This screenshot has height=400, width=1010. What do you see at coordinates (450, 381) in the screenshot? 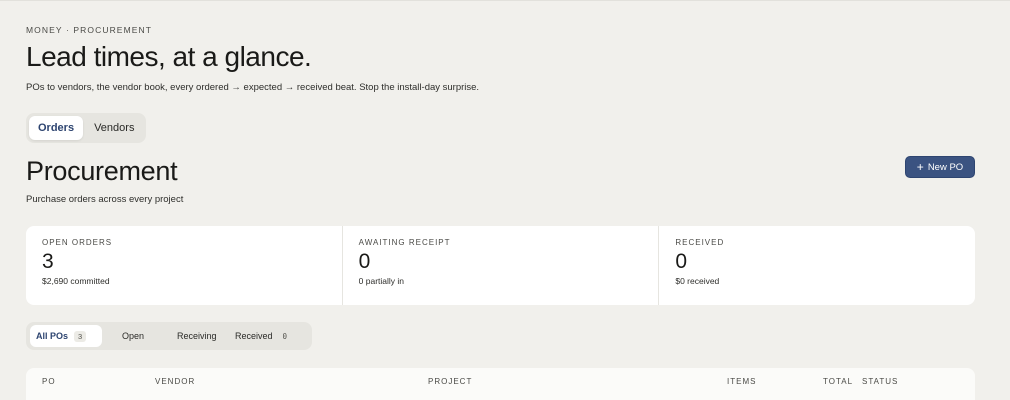
I see `column-header-project: PROJECT` at bounding box center [450, 381].